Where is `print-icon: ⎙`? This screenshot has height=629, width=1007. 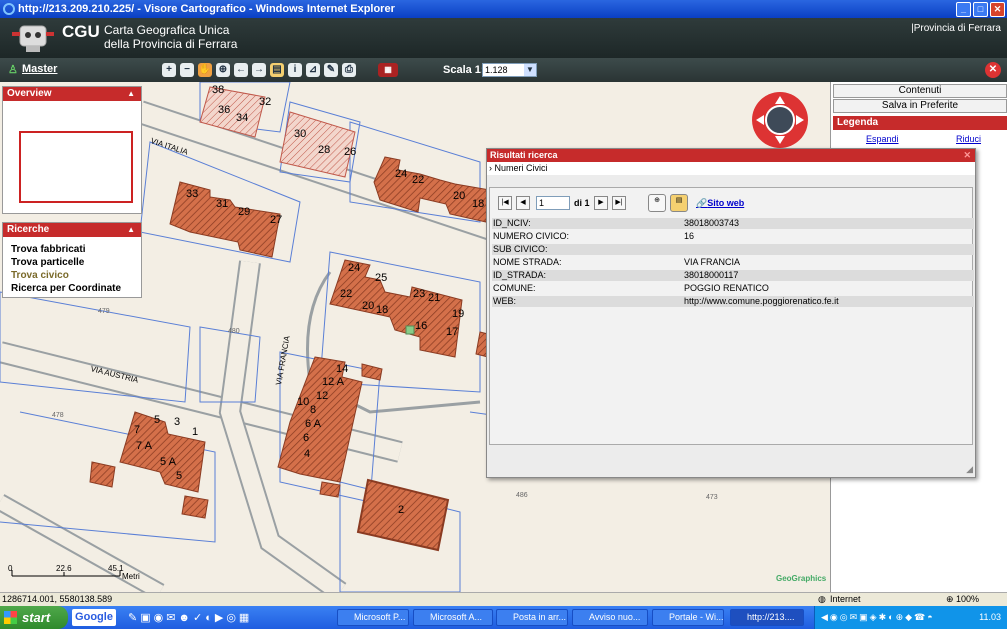 print-icon: ⎙ is located at coordinates (349, 70).